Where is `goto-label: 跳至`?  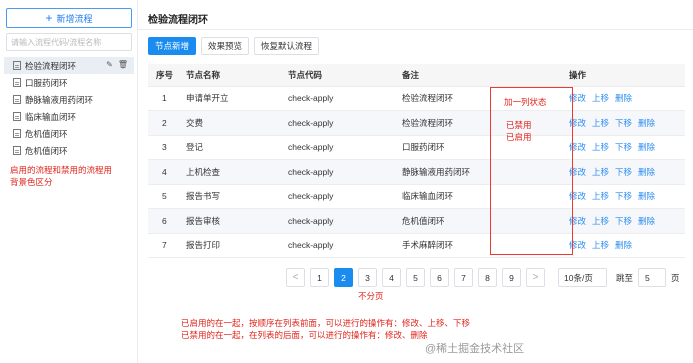
goto-label: 跳至 is located at coordinates (625, 277).